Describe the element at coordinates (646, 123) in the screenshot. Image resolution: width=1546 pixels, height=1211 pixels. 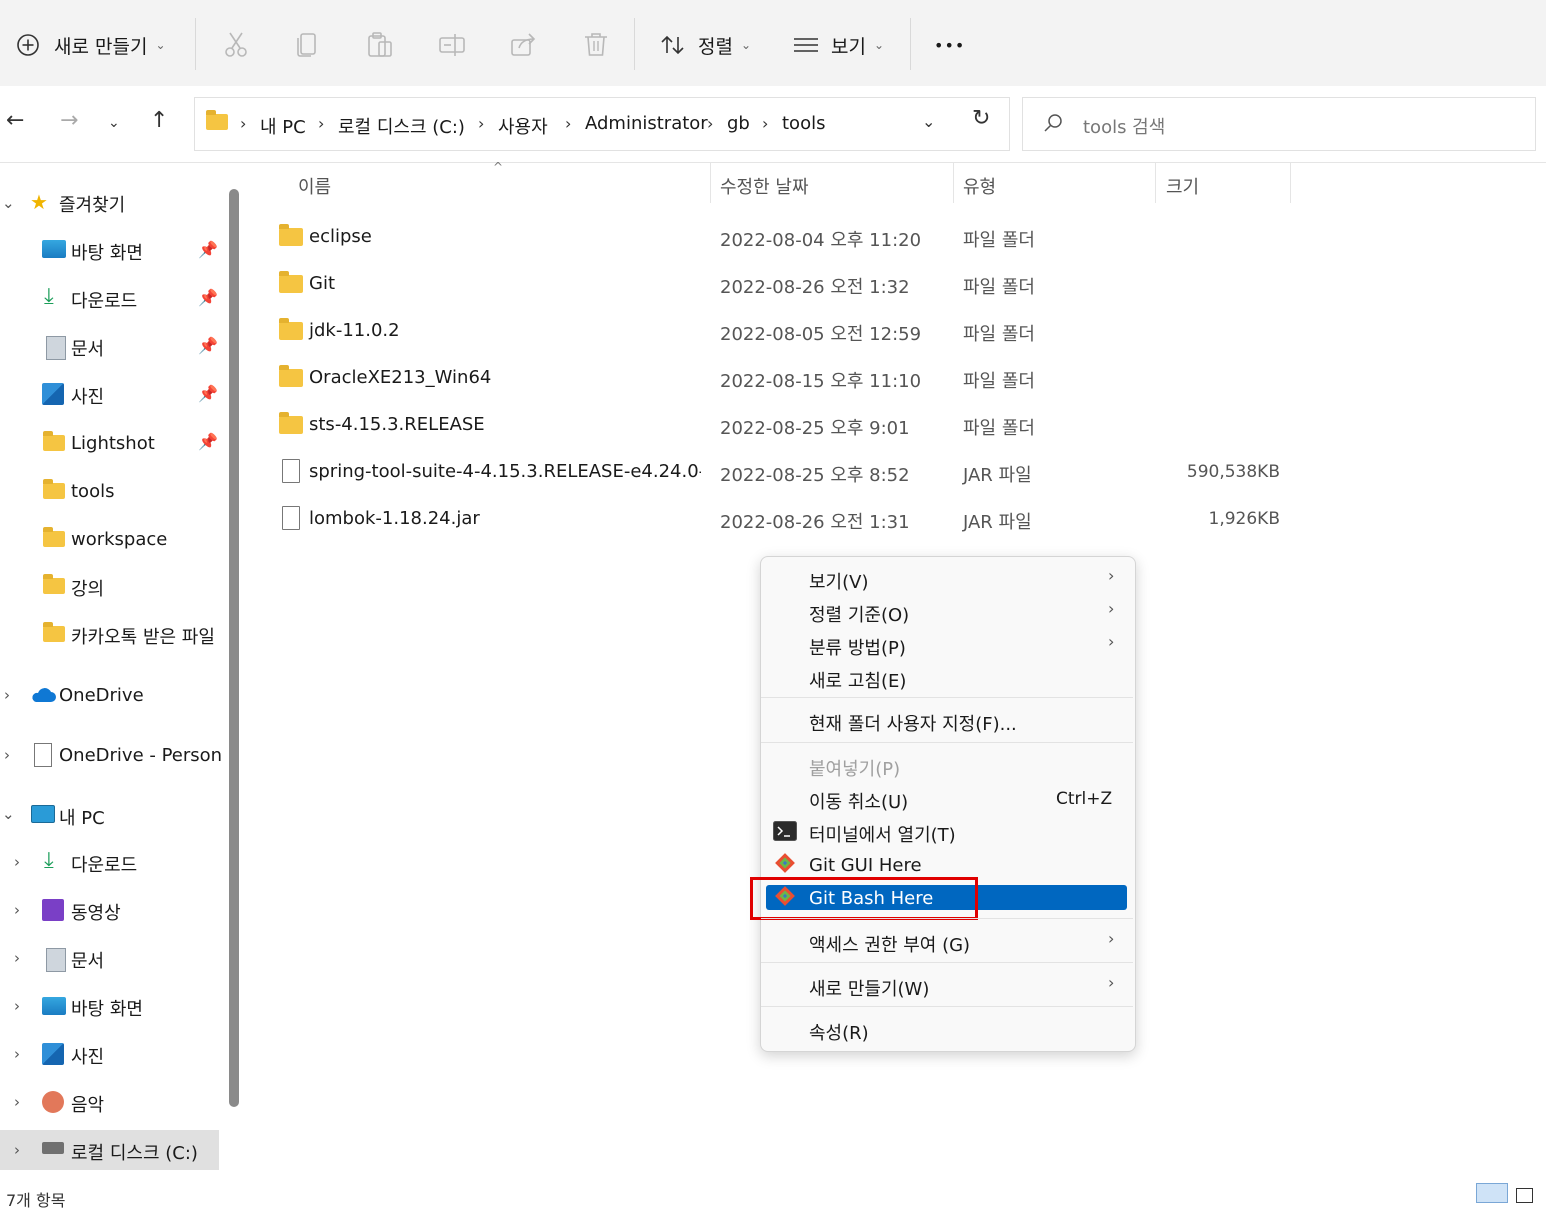
I see `breadcrumb-administrator: Administrator` at that location.